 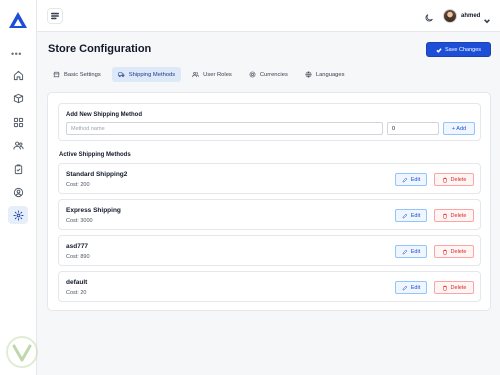 What do you see at coordinates (269, 250) in the screenshot?
I see `shipping-method-row: asd777 Cost: 890 Edit Delete` at bounding box center [269, 250].